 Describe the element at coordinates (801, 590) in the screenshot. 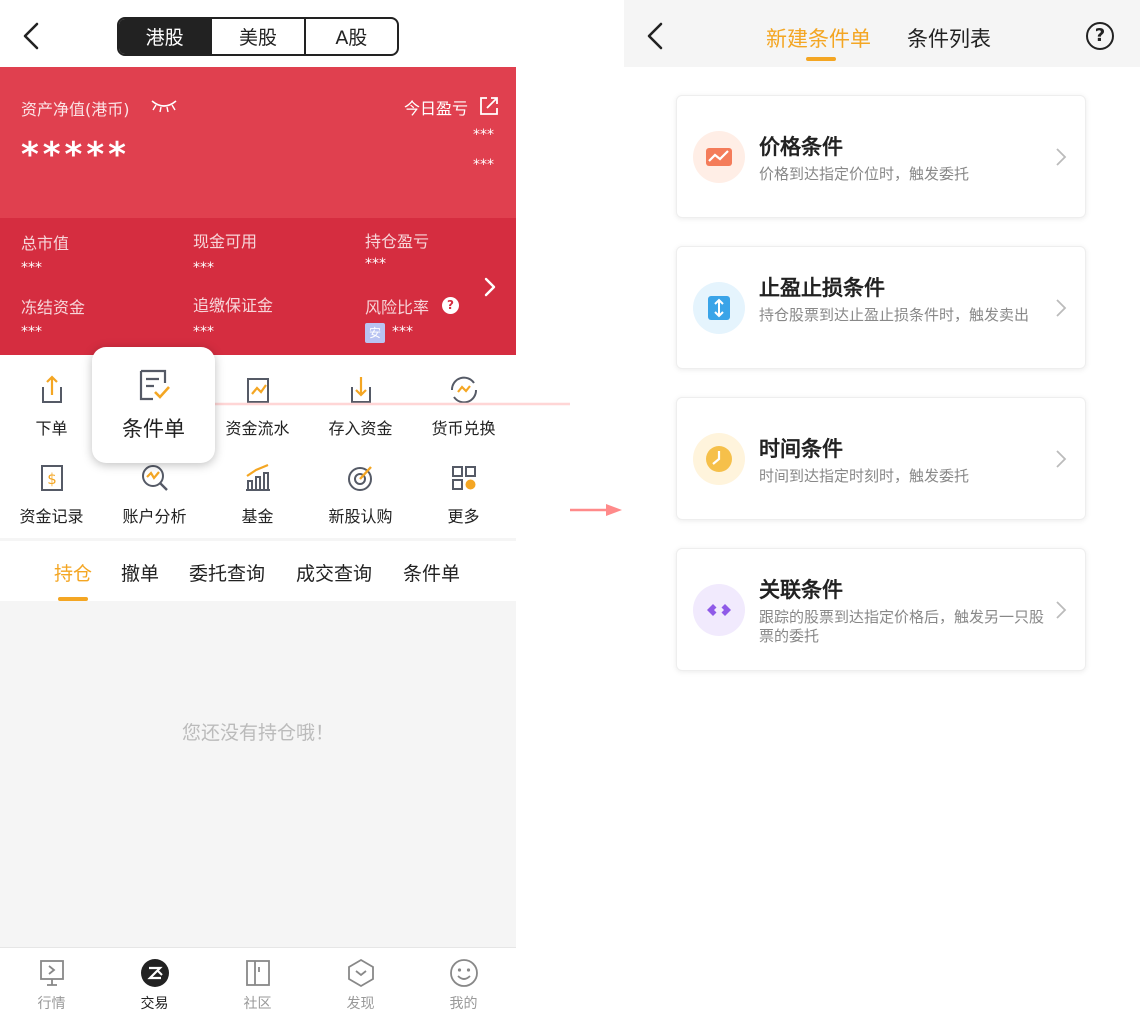

I see `card-title: 关联条件` at that location.